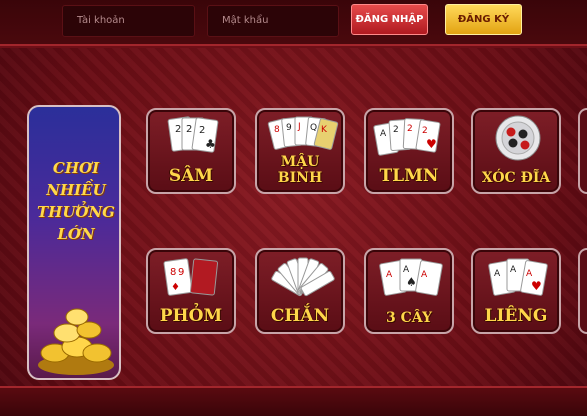  Describe the element at coordinates (300, 316) in the screenshot. I see `game-label: CHẮN` at that location.